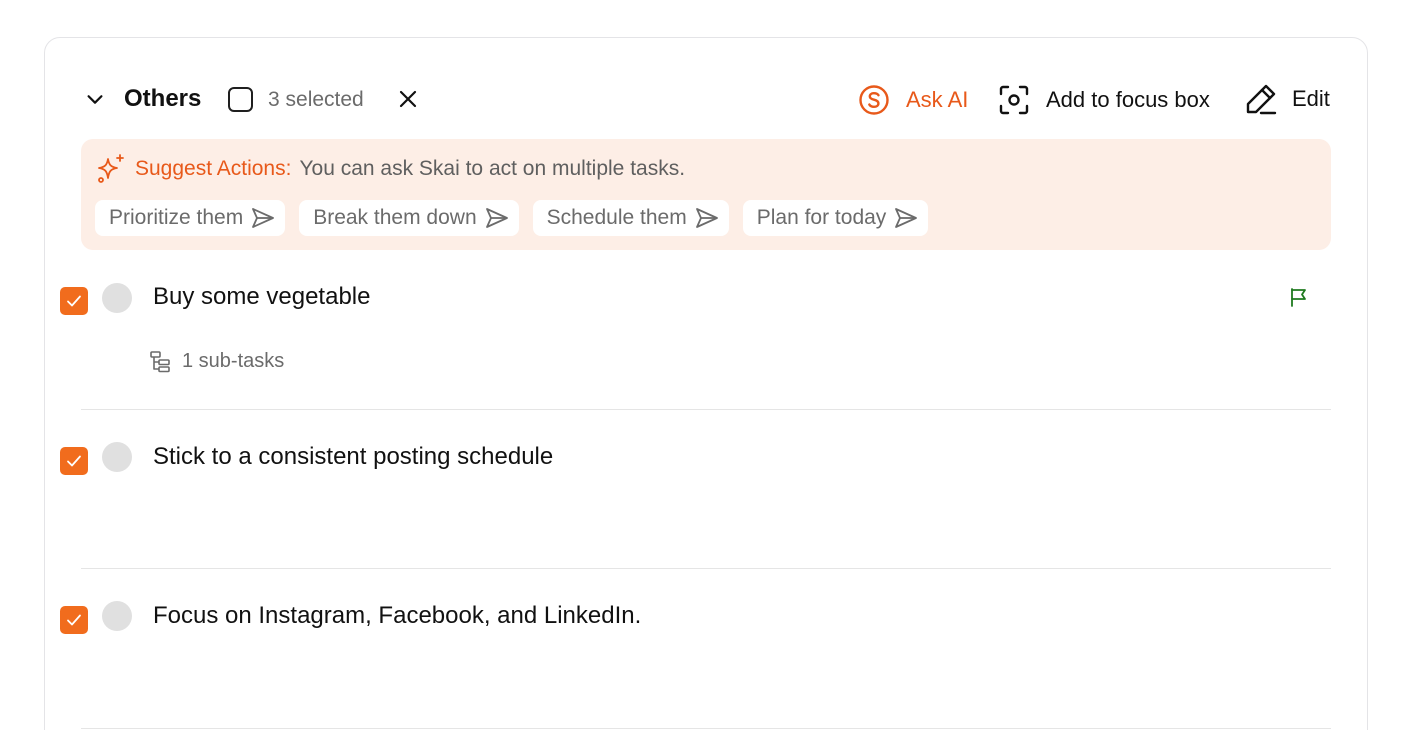 The width and height of the screenshot is (1422, 730). I want to click on subtasks-indicator: 1 sub-tasks, so click(216, 361).